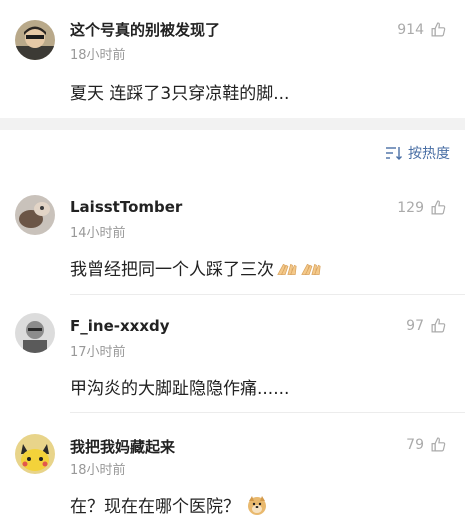 The width and height of the screenshot is (465, 524). What do you see at coordinates (257, 505) in the screenshot?
I see `doge-icon` at bounding box center [257, 505].